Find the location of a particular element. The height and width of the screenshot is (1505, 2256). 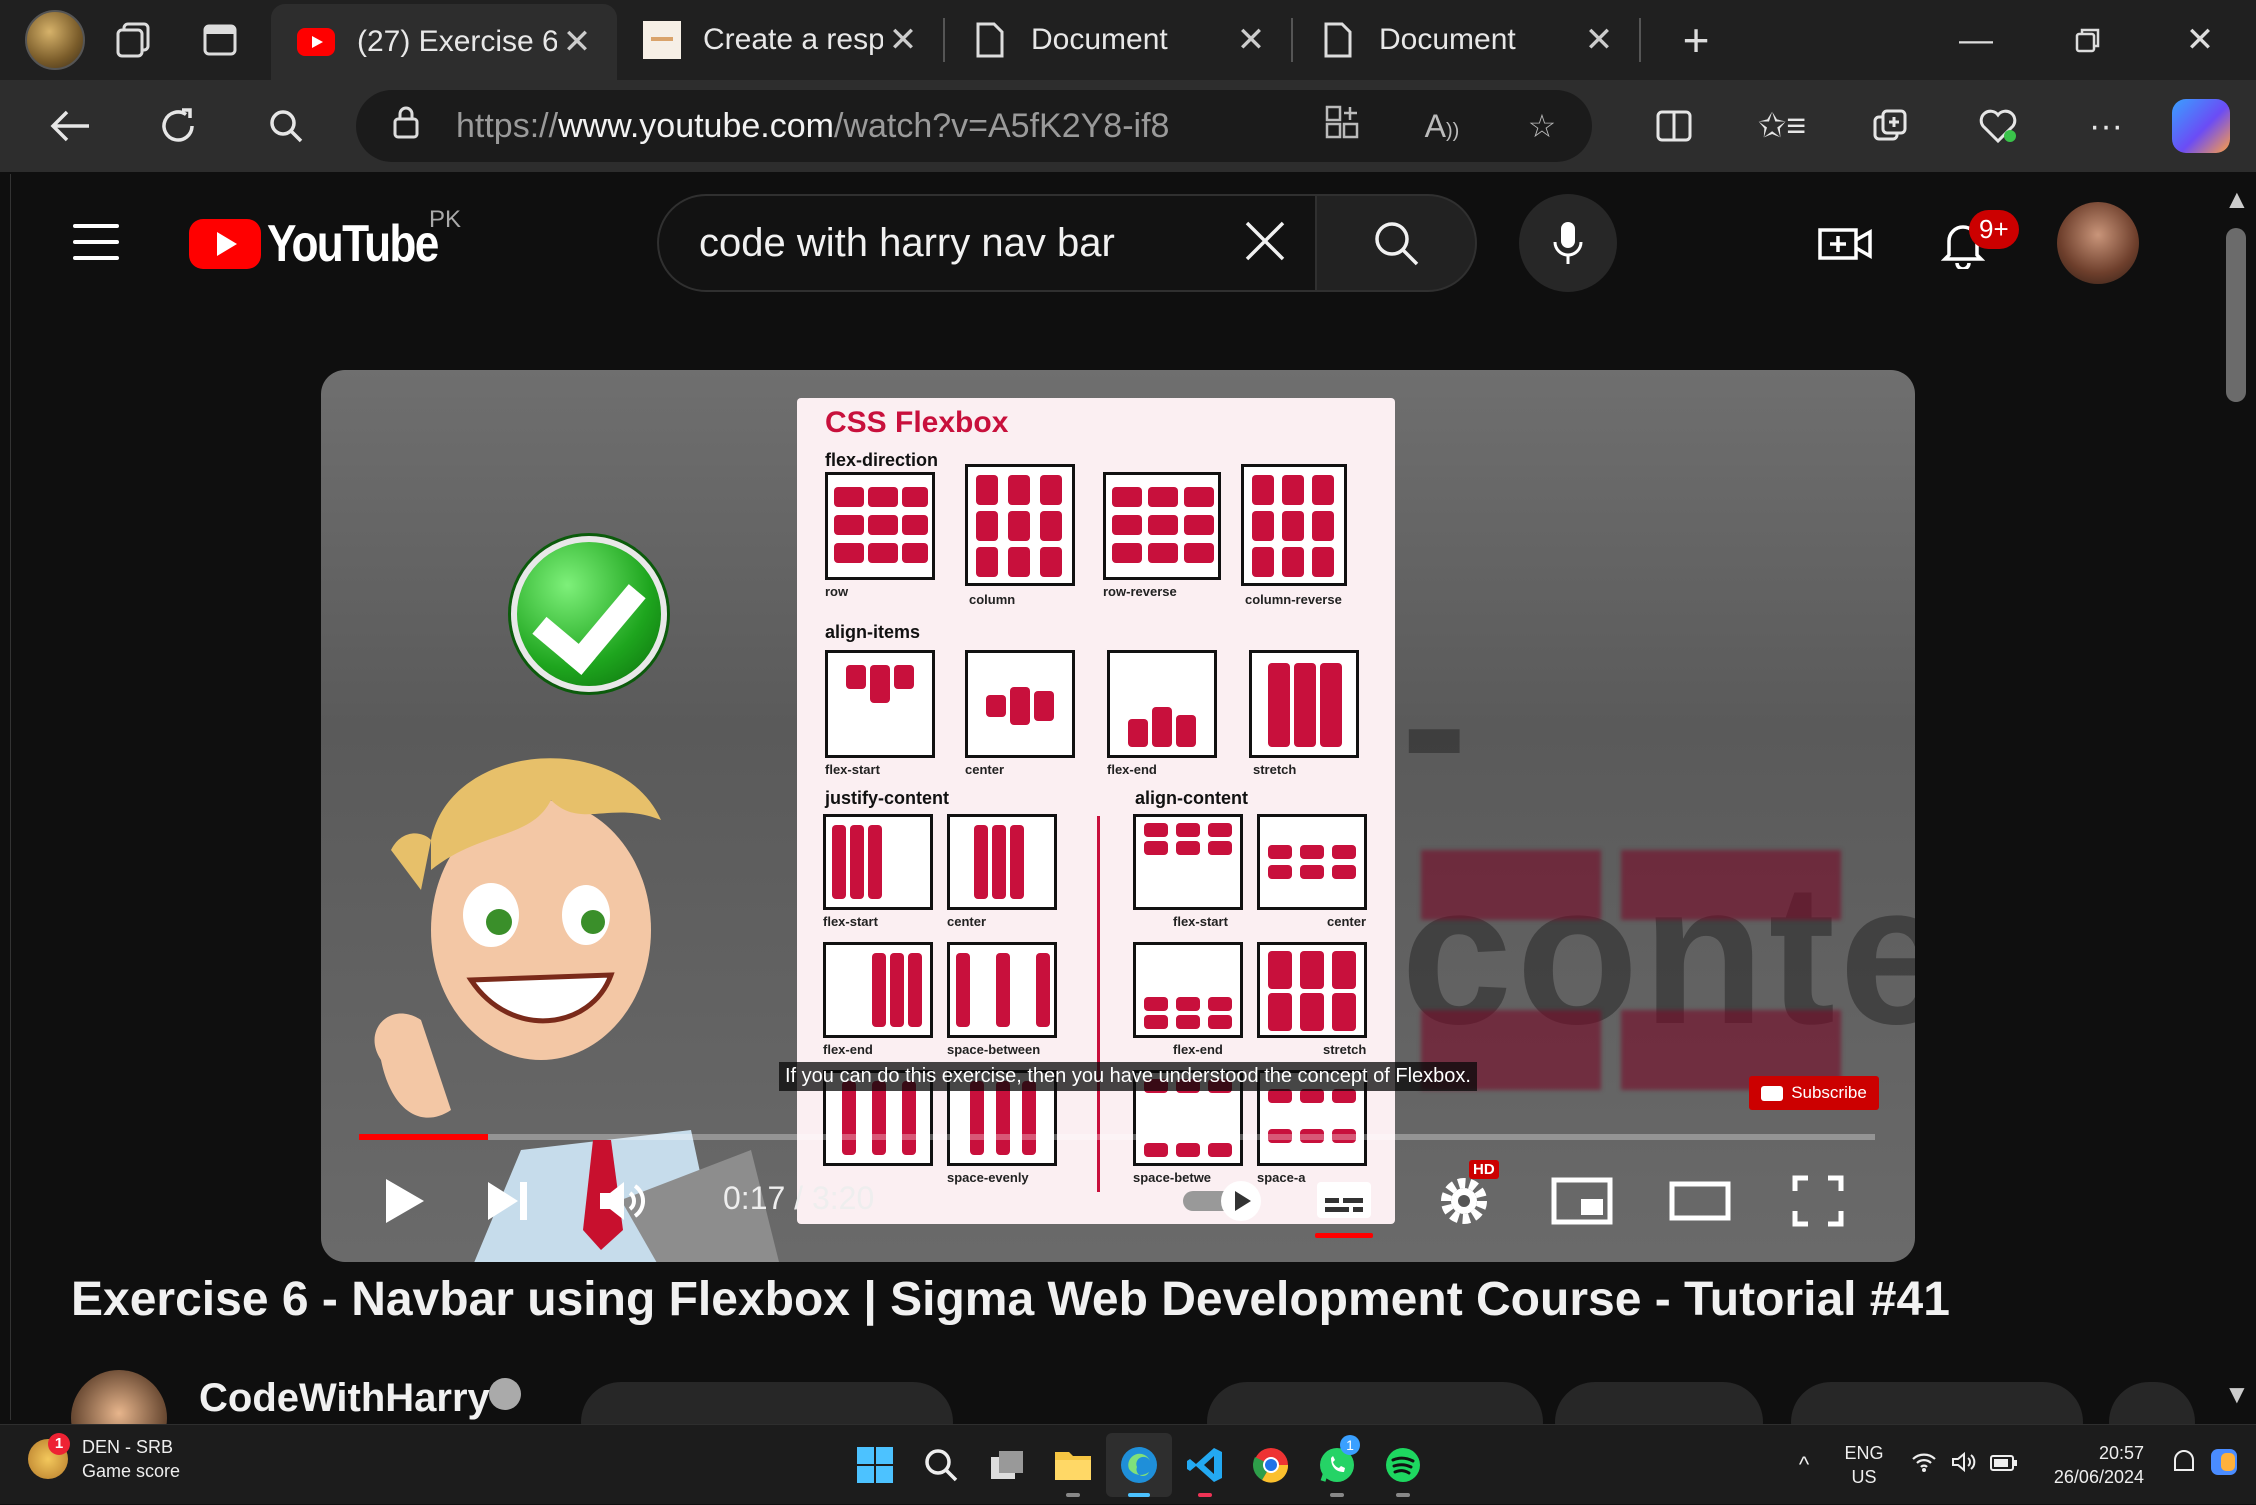

tab-title: (27) Exercise 6 is located at coordinates (457, 41).